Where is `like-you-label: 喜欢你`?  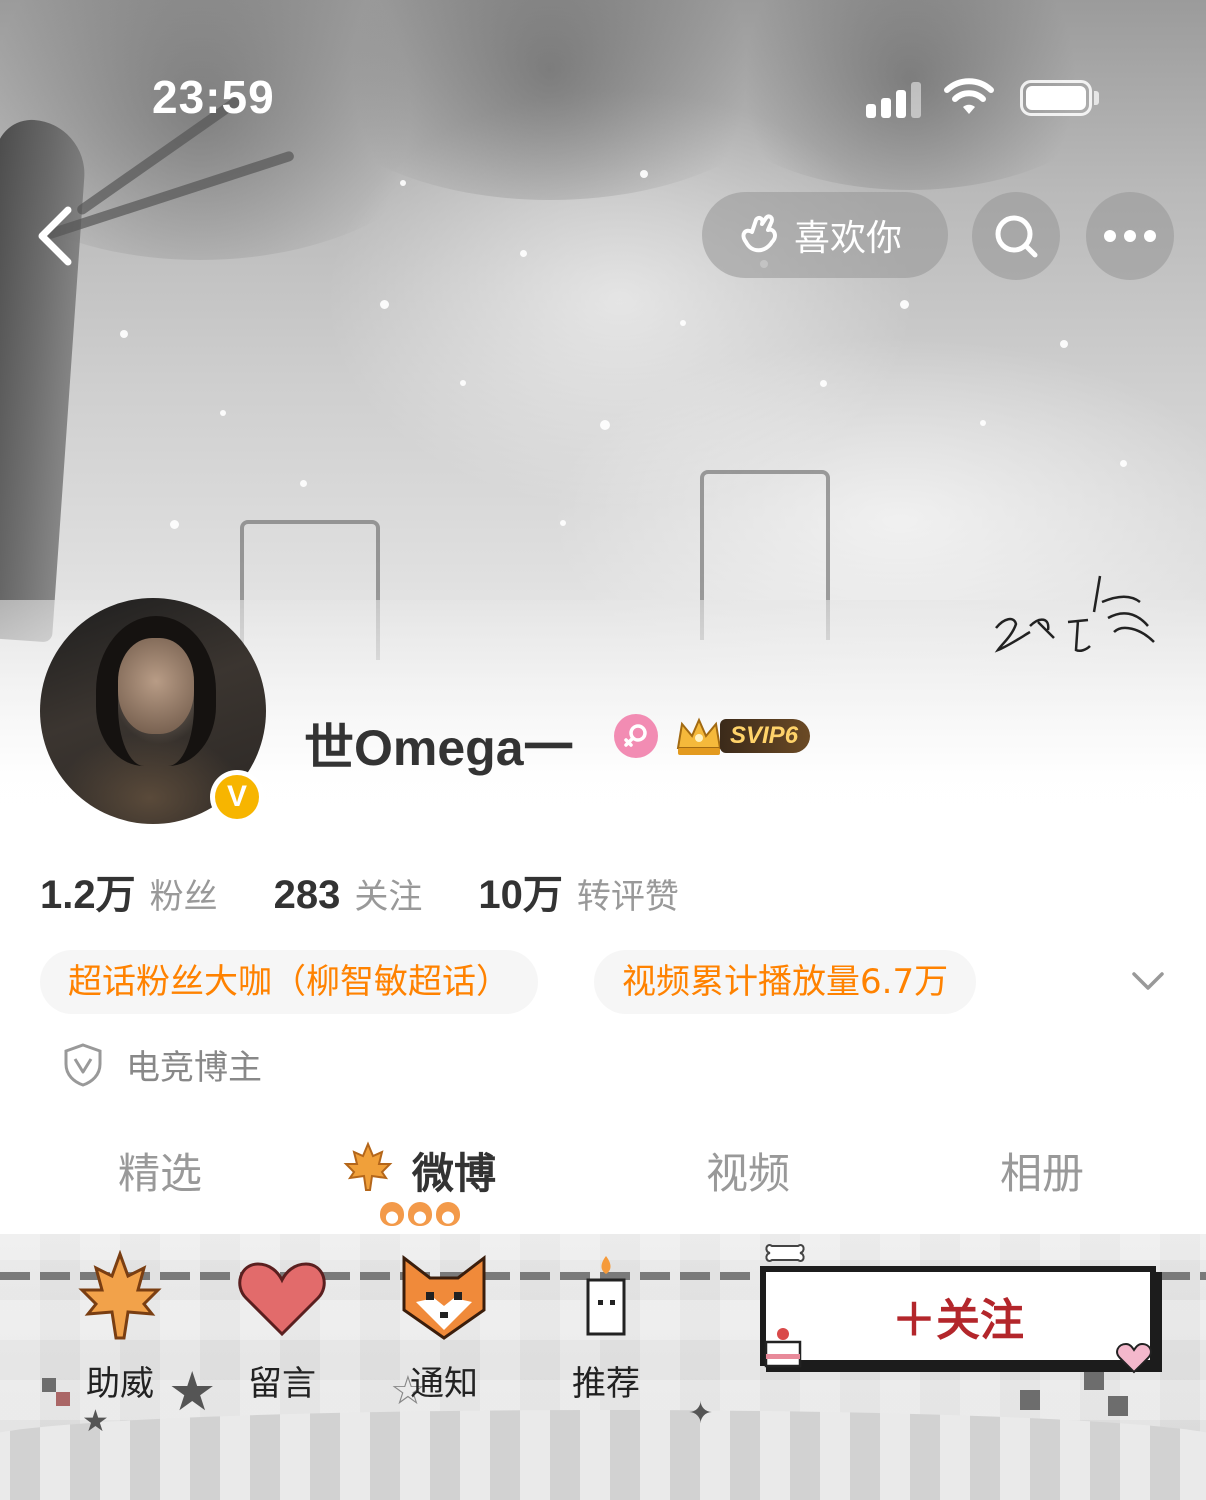
like-you-label: 喜欢你 is located at coordinates (848, 238).